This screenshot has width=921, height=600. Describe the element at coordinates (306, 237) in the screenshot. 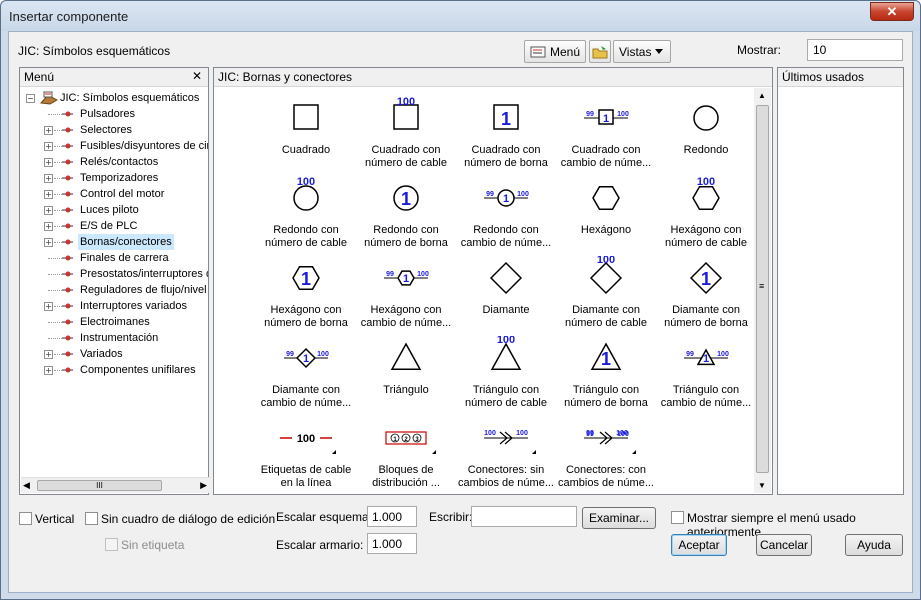

I see `symbol-label: Redondo con número de cable` at that location.